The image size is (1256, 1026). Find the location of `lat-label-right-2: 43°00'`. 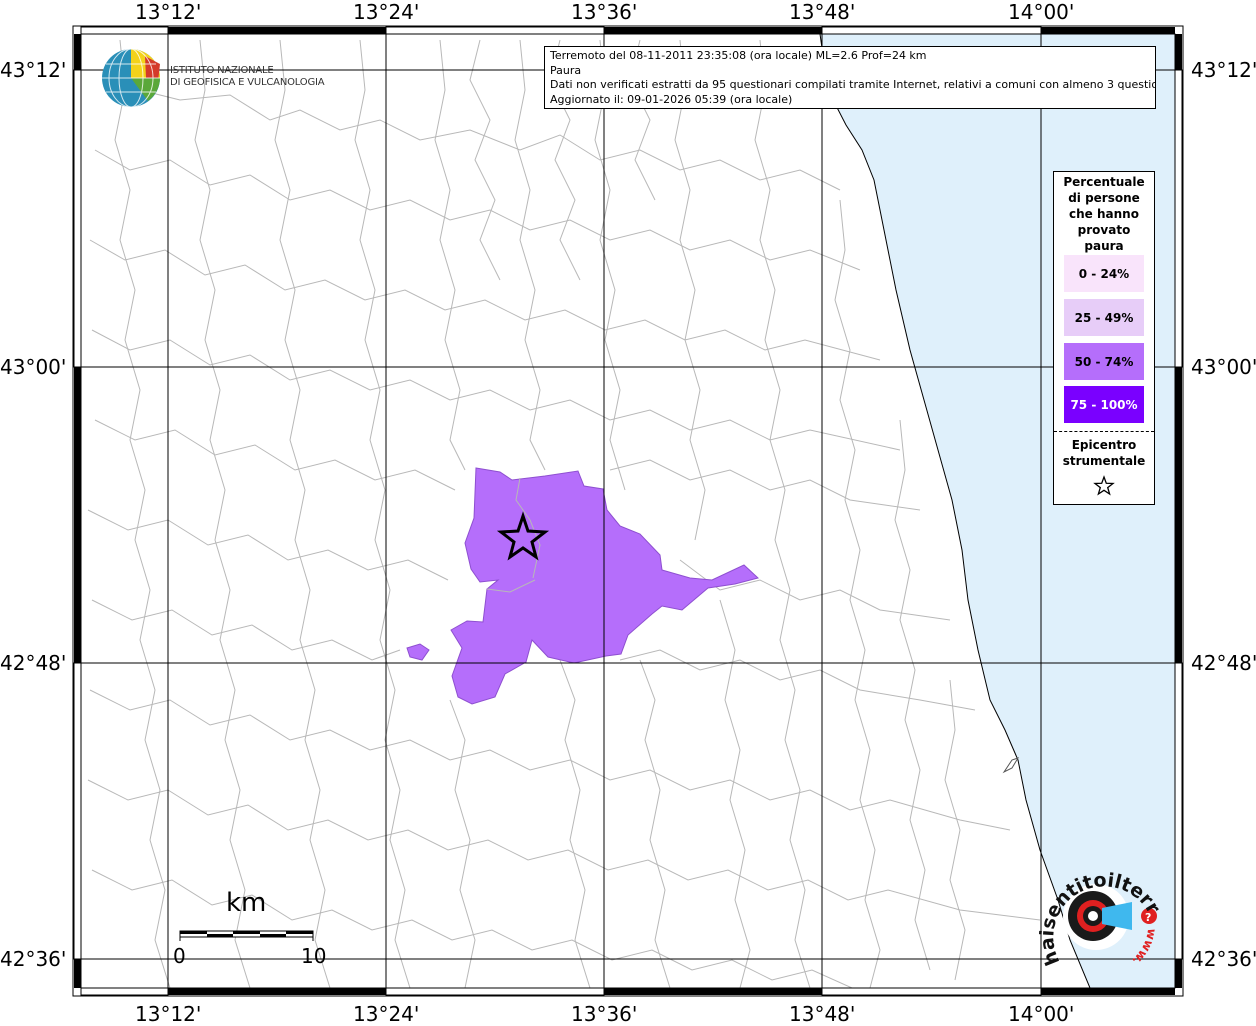

lat-label-right-2: 43°00' is located at coordinates (1223, 367).